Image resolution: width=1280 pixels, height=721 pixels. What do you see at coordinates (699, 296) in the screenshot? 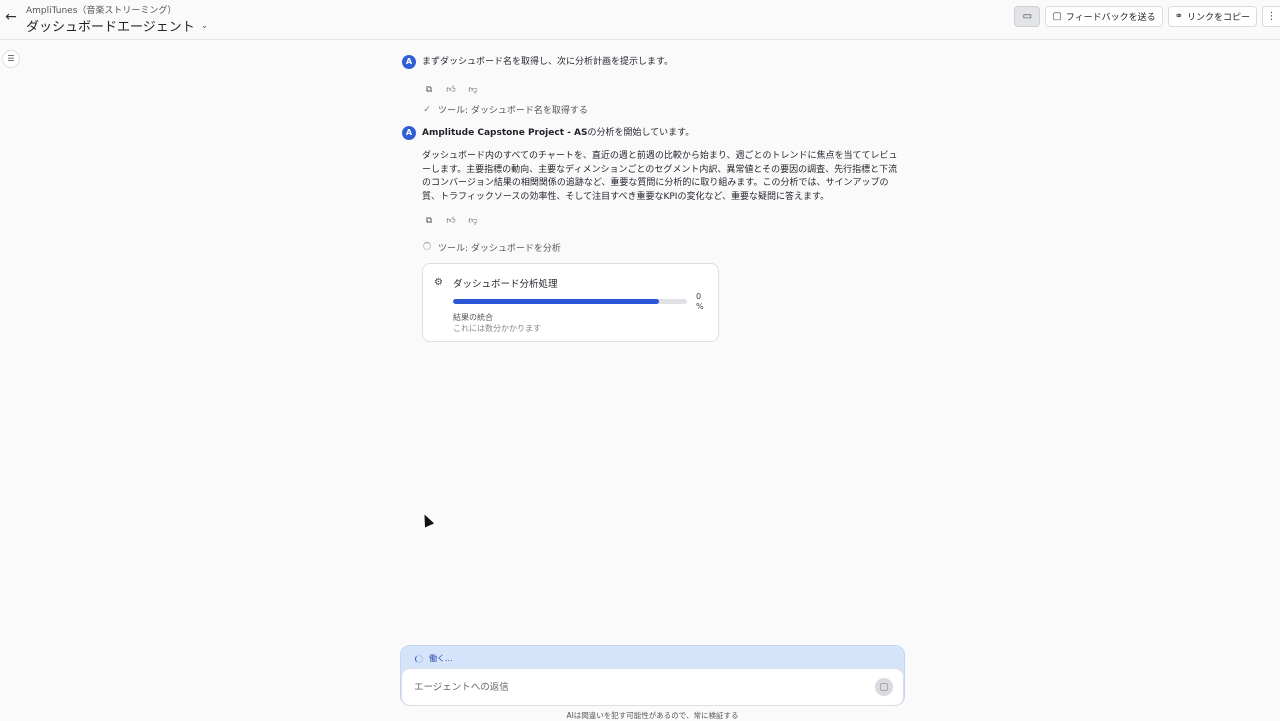
I see `progress-percent: 0` at bounding box center [699, 296].